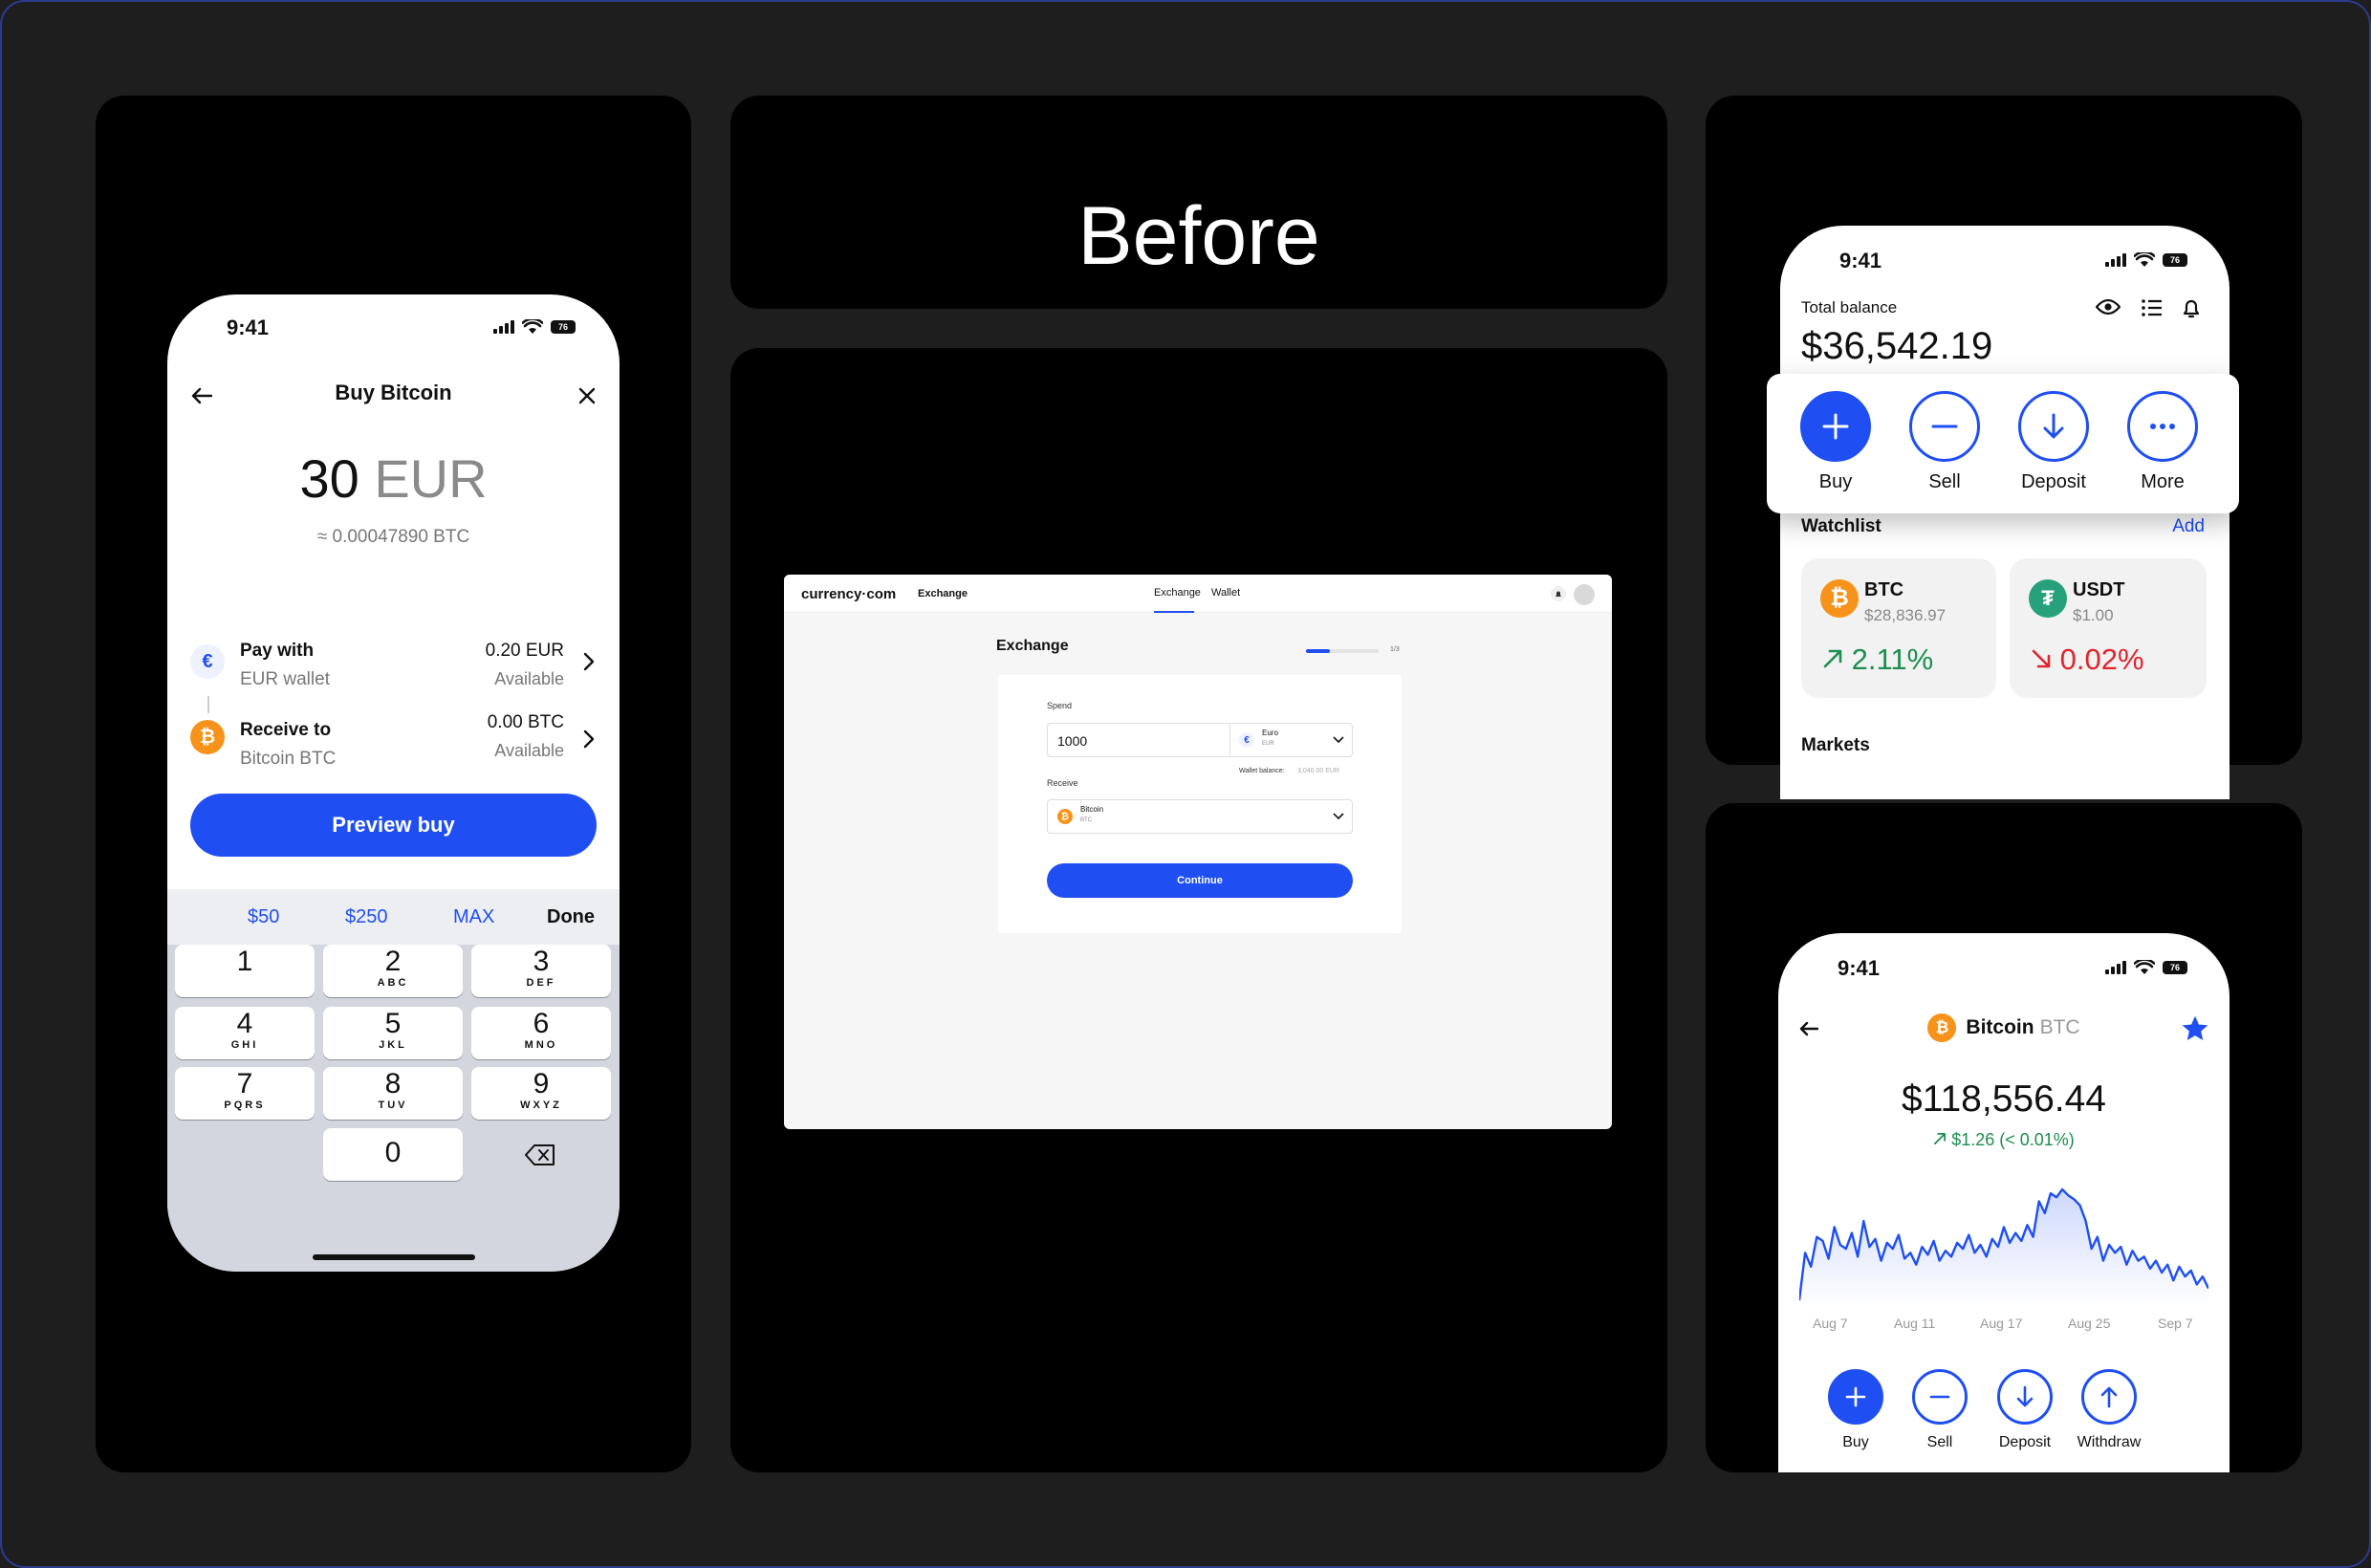 Image resolution: width=2371 pixels, height=1568 pixels. I want to click on wifi-icon, so click(2144, 259).